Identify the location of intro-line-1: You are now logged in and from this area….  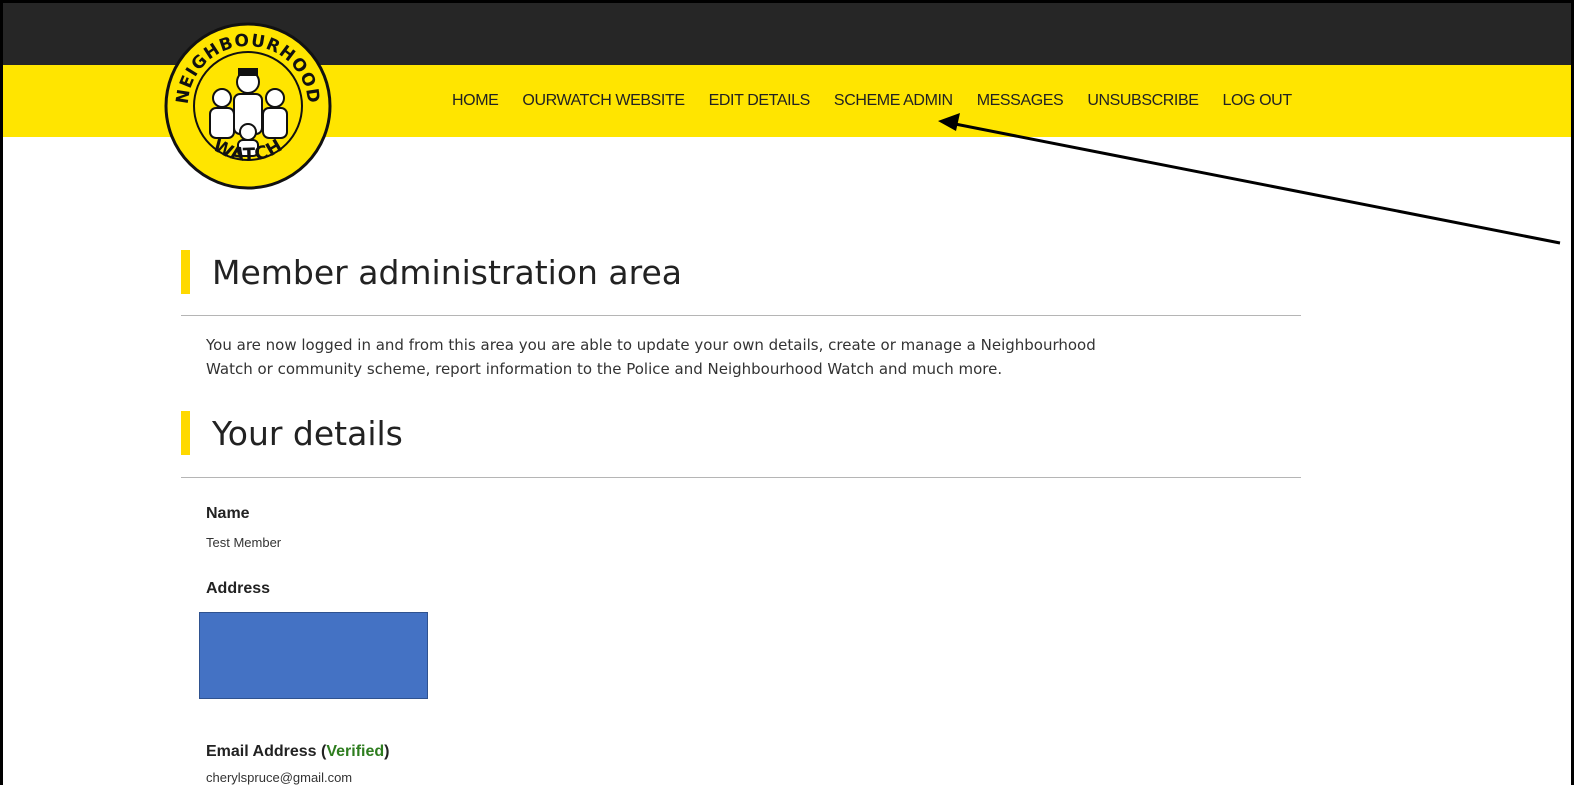
(651, 345).